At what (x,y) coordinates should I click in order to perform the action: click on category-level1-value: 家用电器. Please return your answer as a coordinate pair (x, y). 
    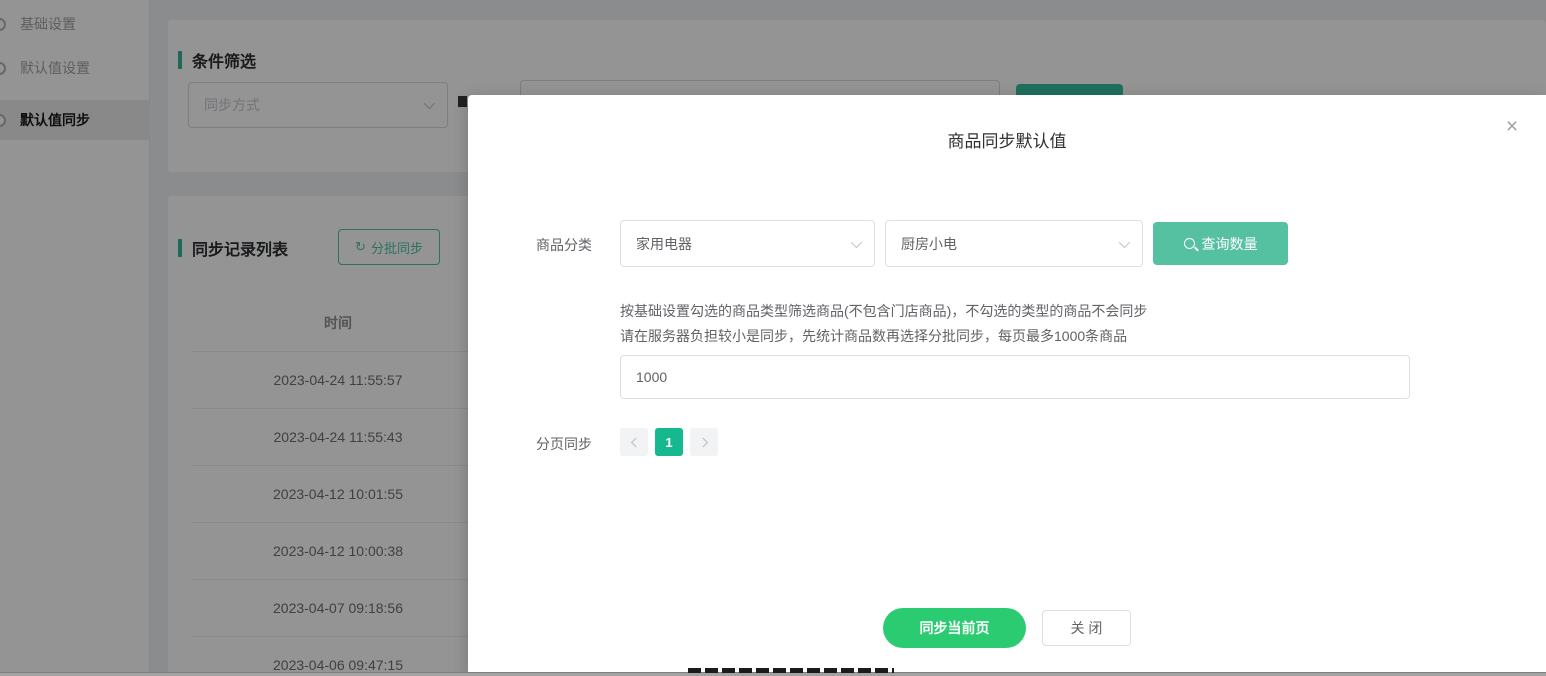
    Looking at the image, I should click on (664, 243).